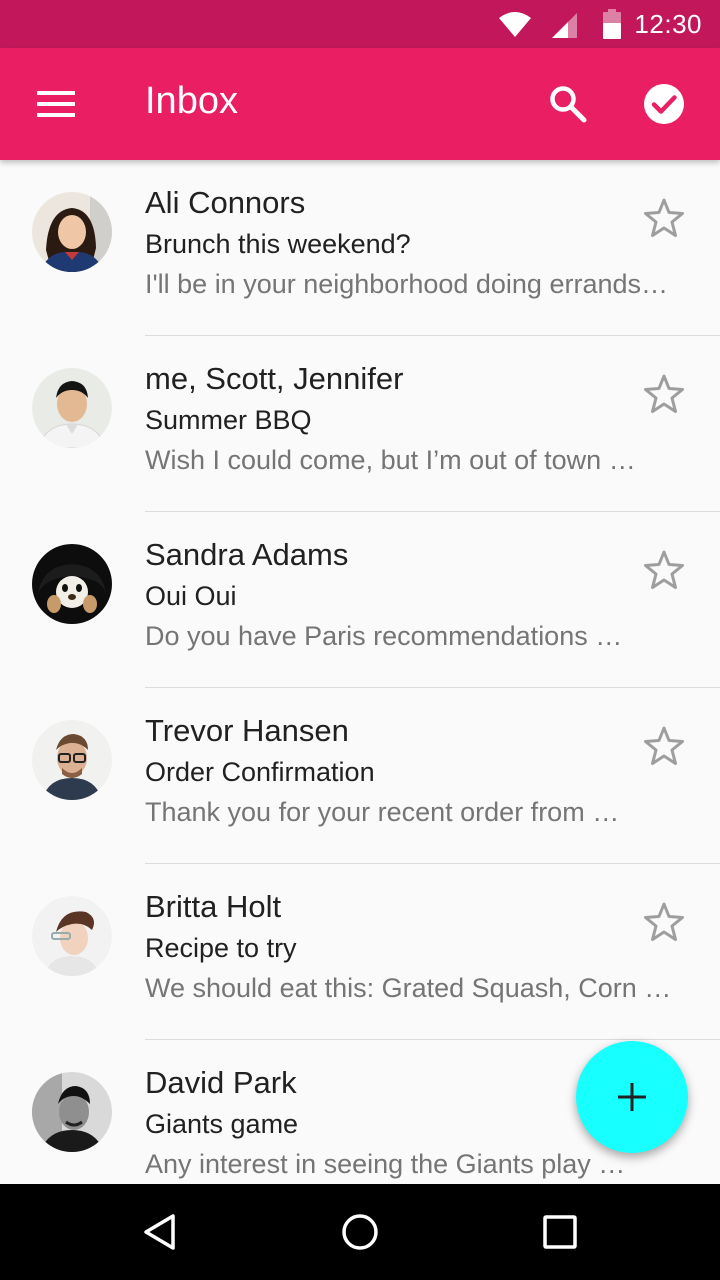  Describe the element at coordinates (221, 1082) in the screenshot. I see `email-sender: David Park` at that location.